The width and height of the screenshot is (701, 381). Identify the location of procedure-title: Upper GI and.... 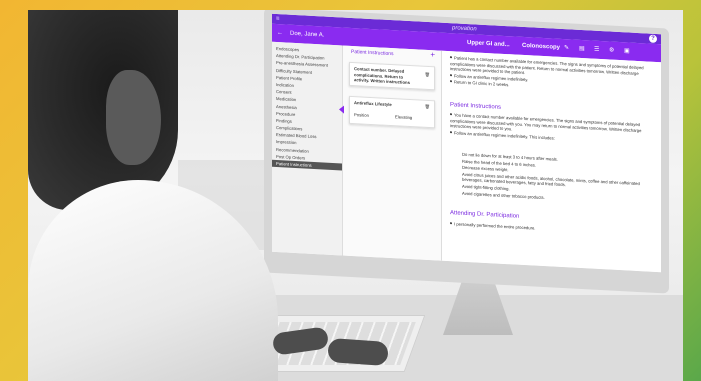
(488, 44).